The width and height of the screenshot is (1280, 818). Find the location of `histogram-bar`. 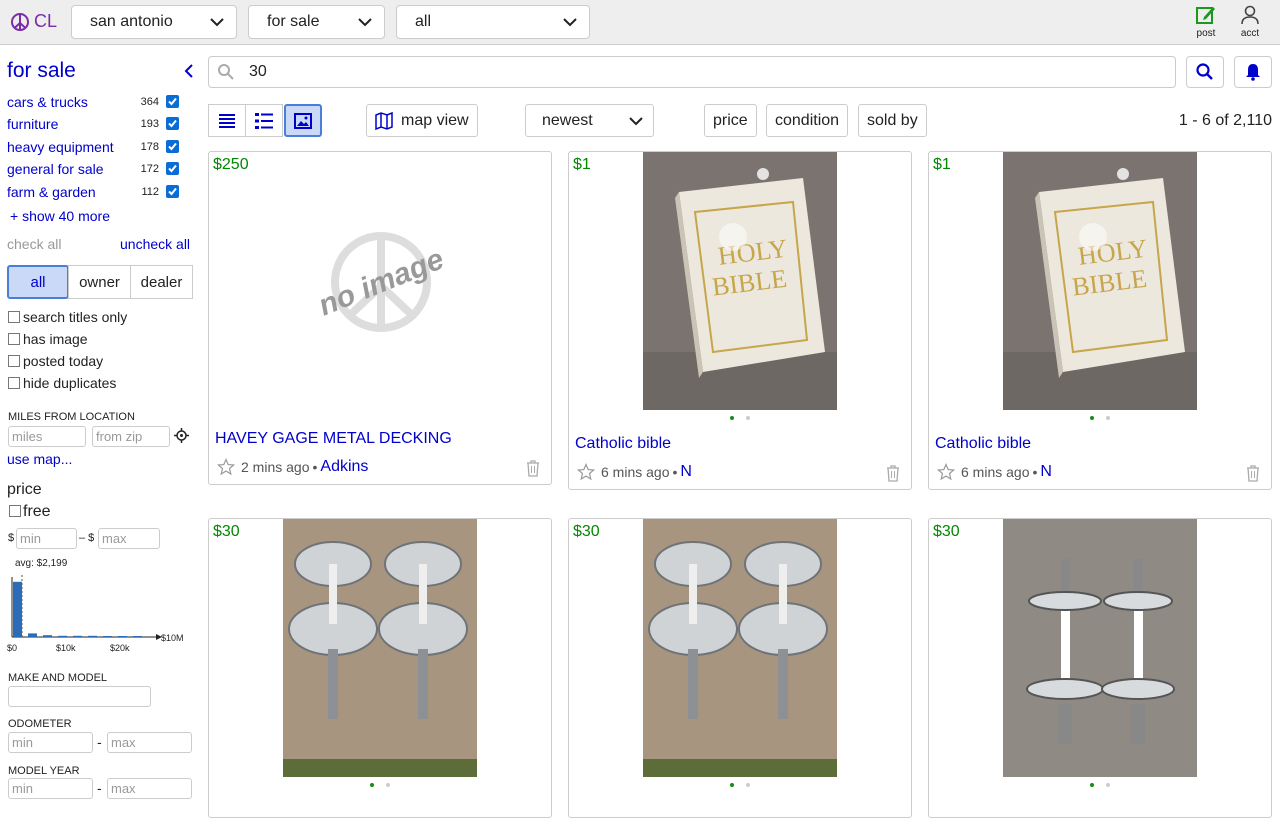

histogram-bar is located at coordinates (122, 636).